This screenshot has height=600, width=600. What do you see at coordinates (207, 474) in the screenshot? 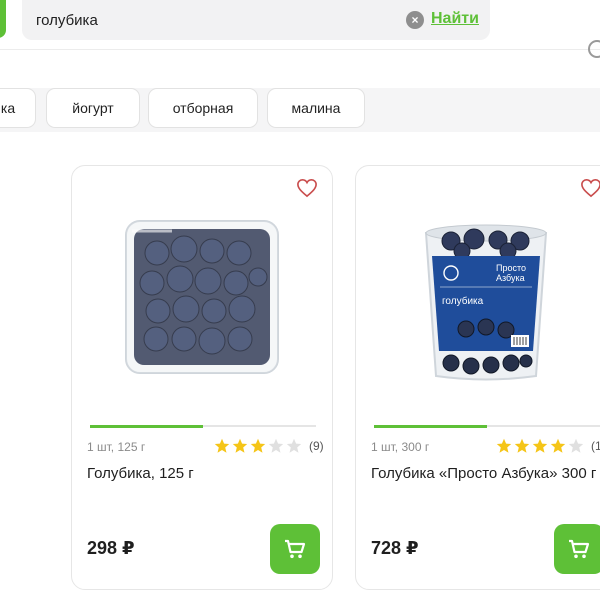
I see `product-title: Голубика, 125 г` at bounding box center [207, 474].